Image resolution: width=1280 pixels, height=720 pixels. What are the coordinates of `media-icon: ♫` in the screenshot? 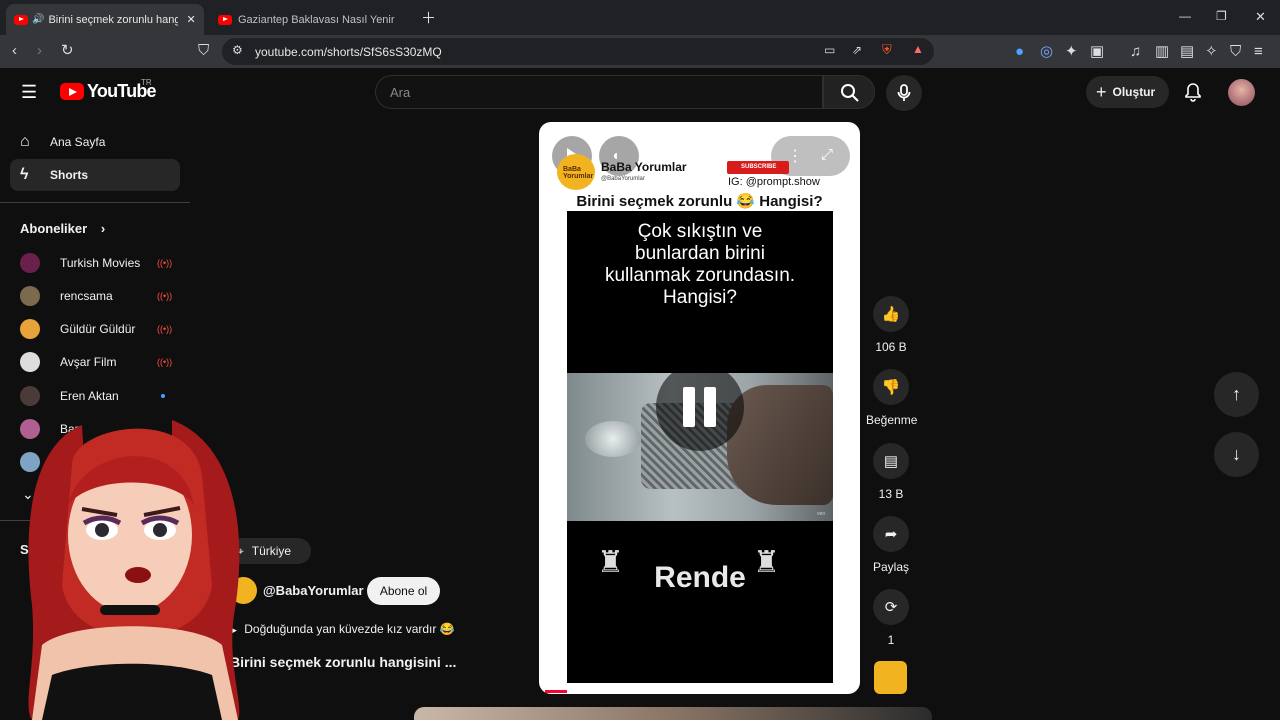 It's located at (1135, 51).